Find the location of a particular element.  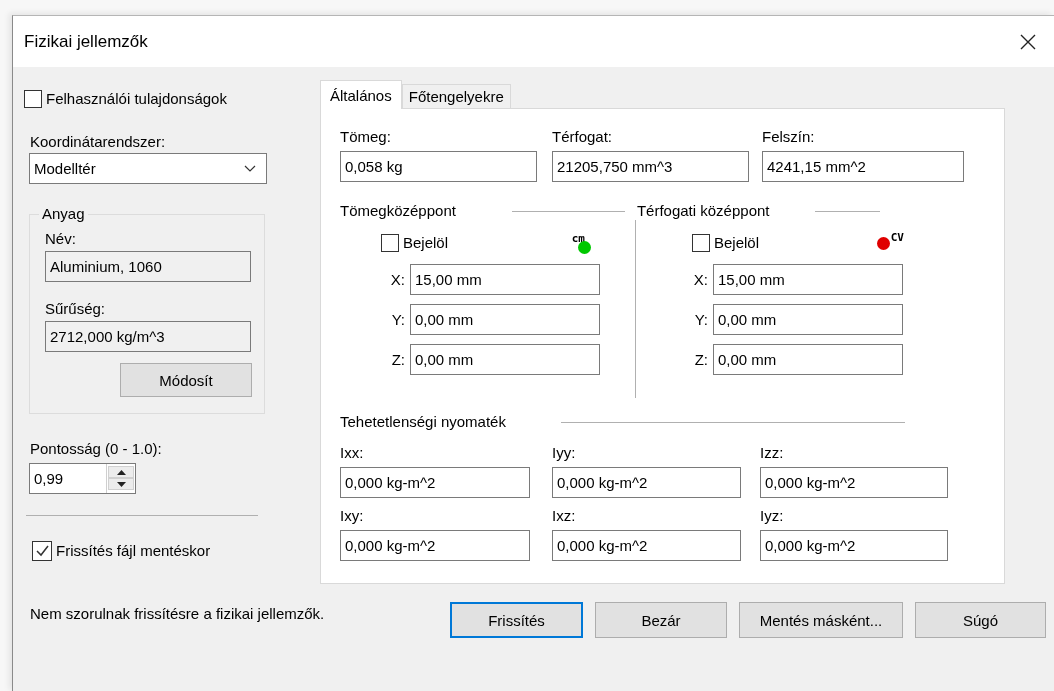

input-field: 4241,15 mm^2 is located at coordinates (863, 166).